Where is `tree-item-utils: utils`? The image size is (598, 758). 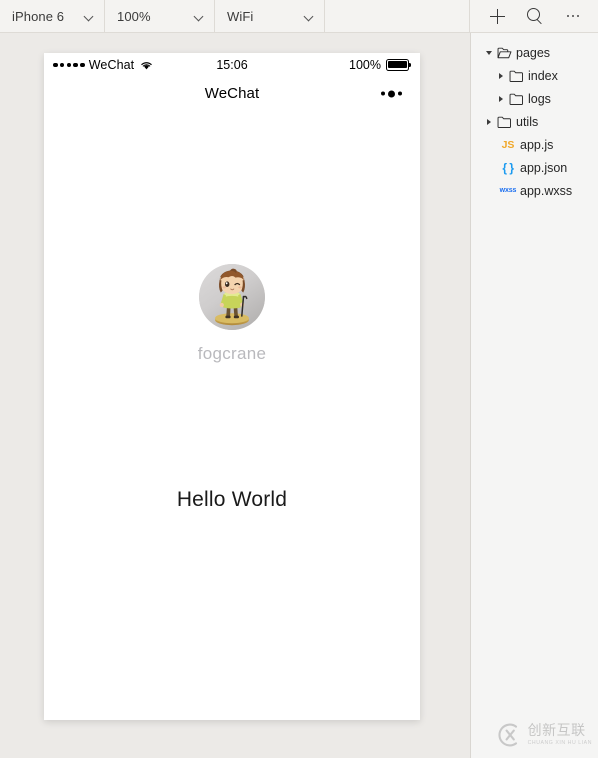 tree-item-utils: utils is located at coordinates (534, 121).